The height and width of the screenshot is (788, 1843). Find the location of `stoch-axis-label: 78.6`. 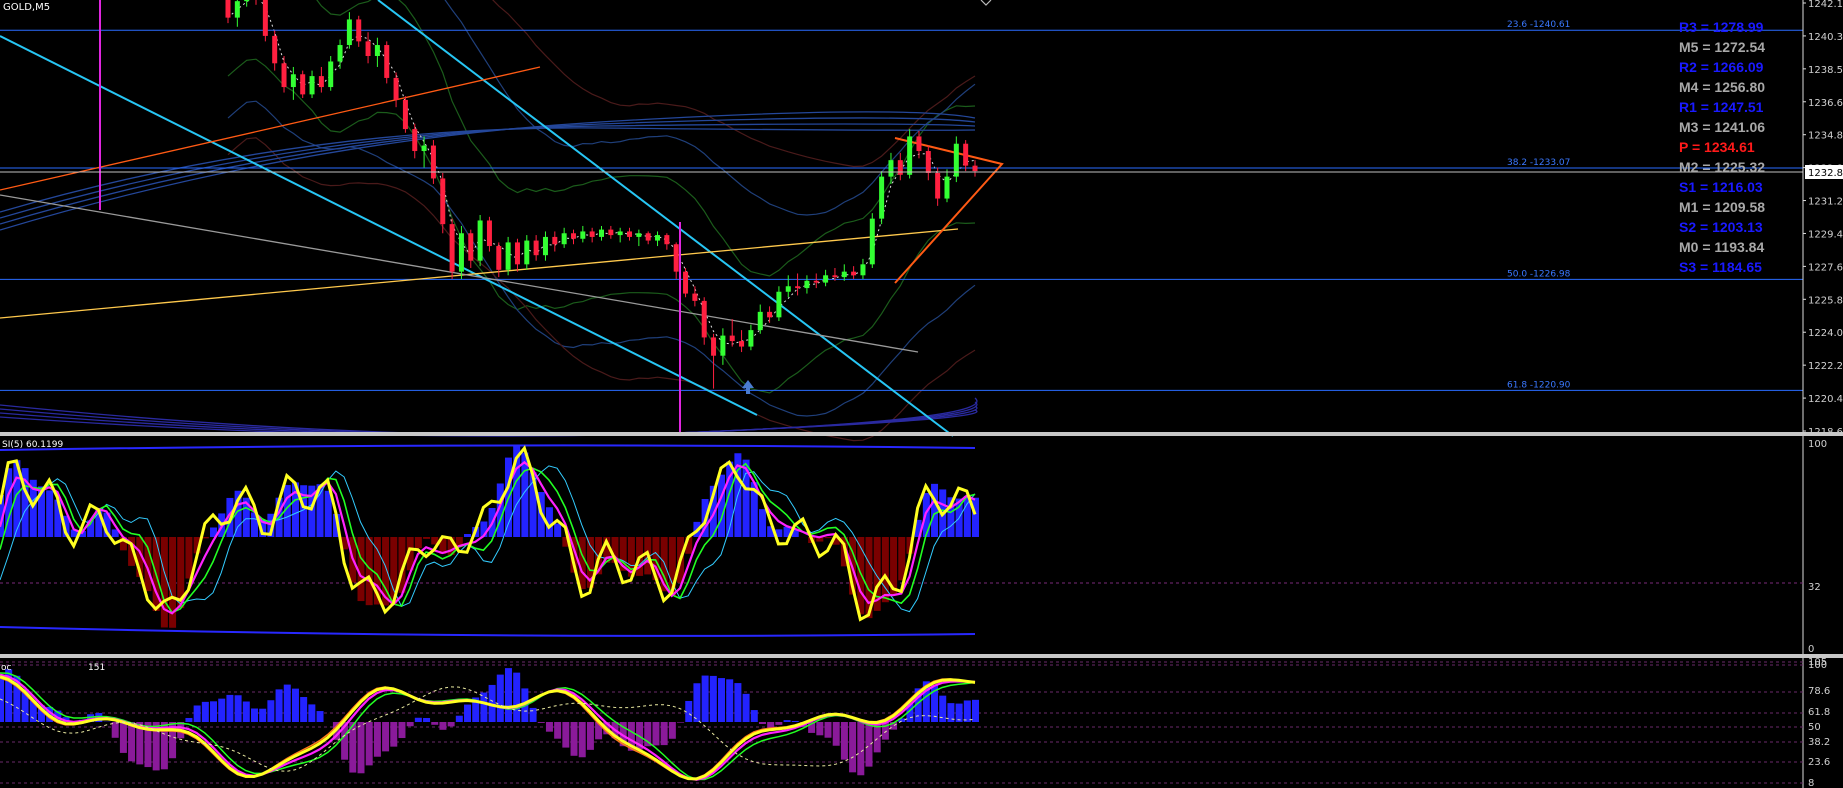

stoch-axis-label: 78.6 is located at coordinates (1819, 691).